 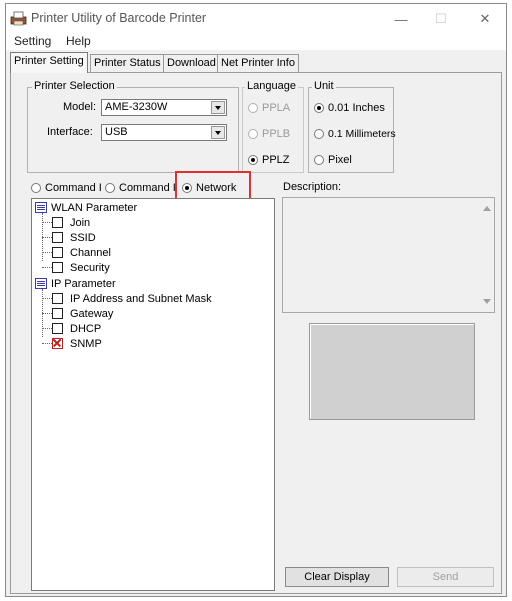 What do you see at coordinates (269, 134) in the screenshot?
I see `language-pplb-radio: PPLB` at bounding box center [269, 134].